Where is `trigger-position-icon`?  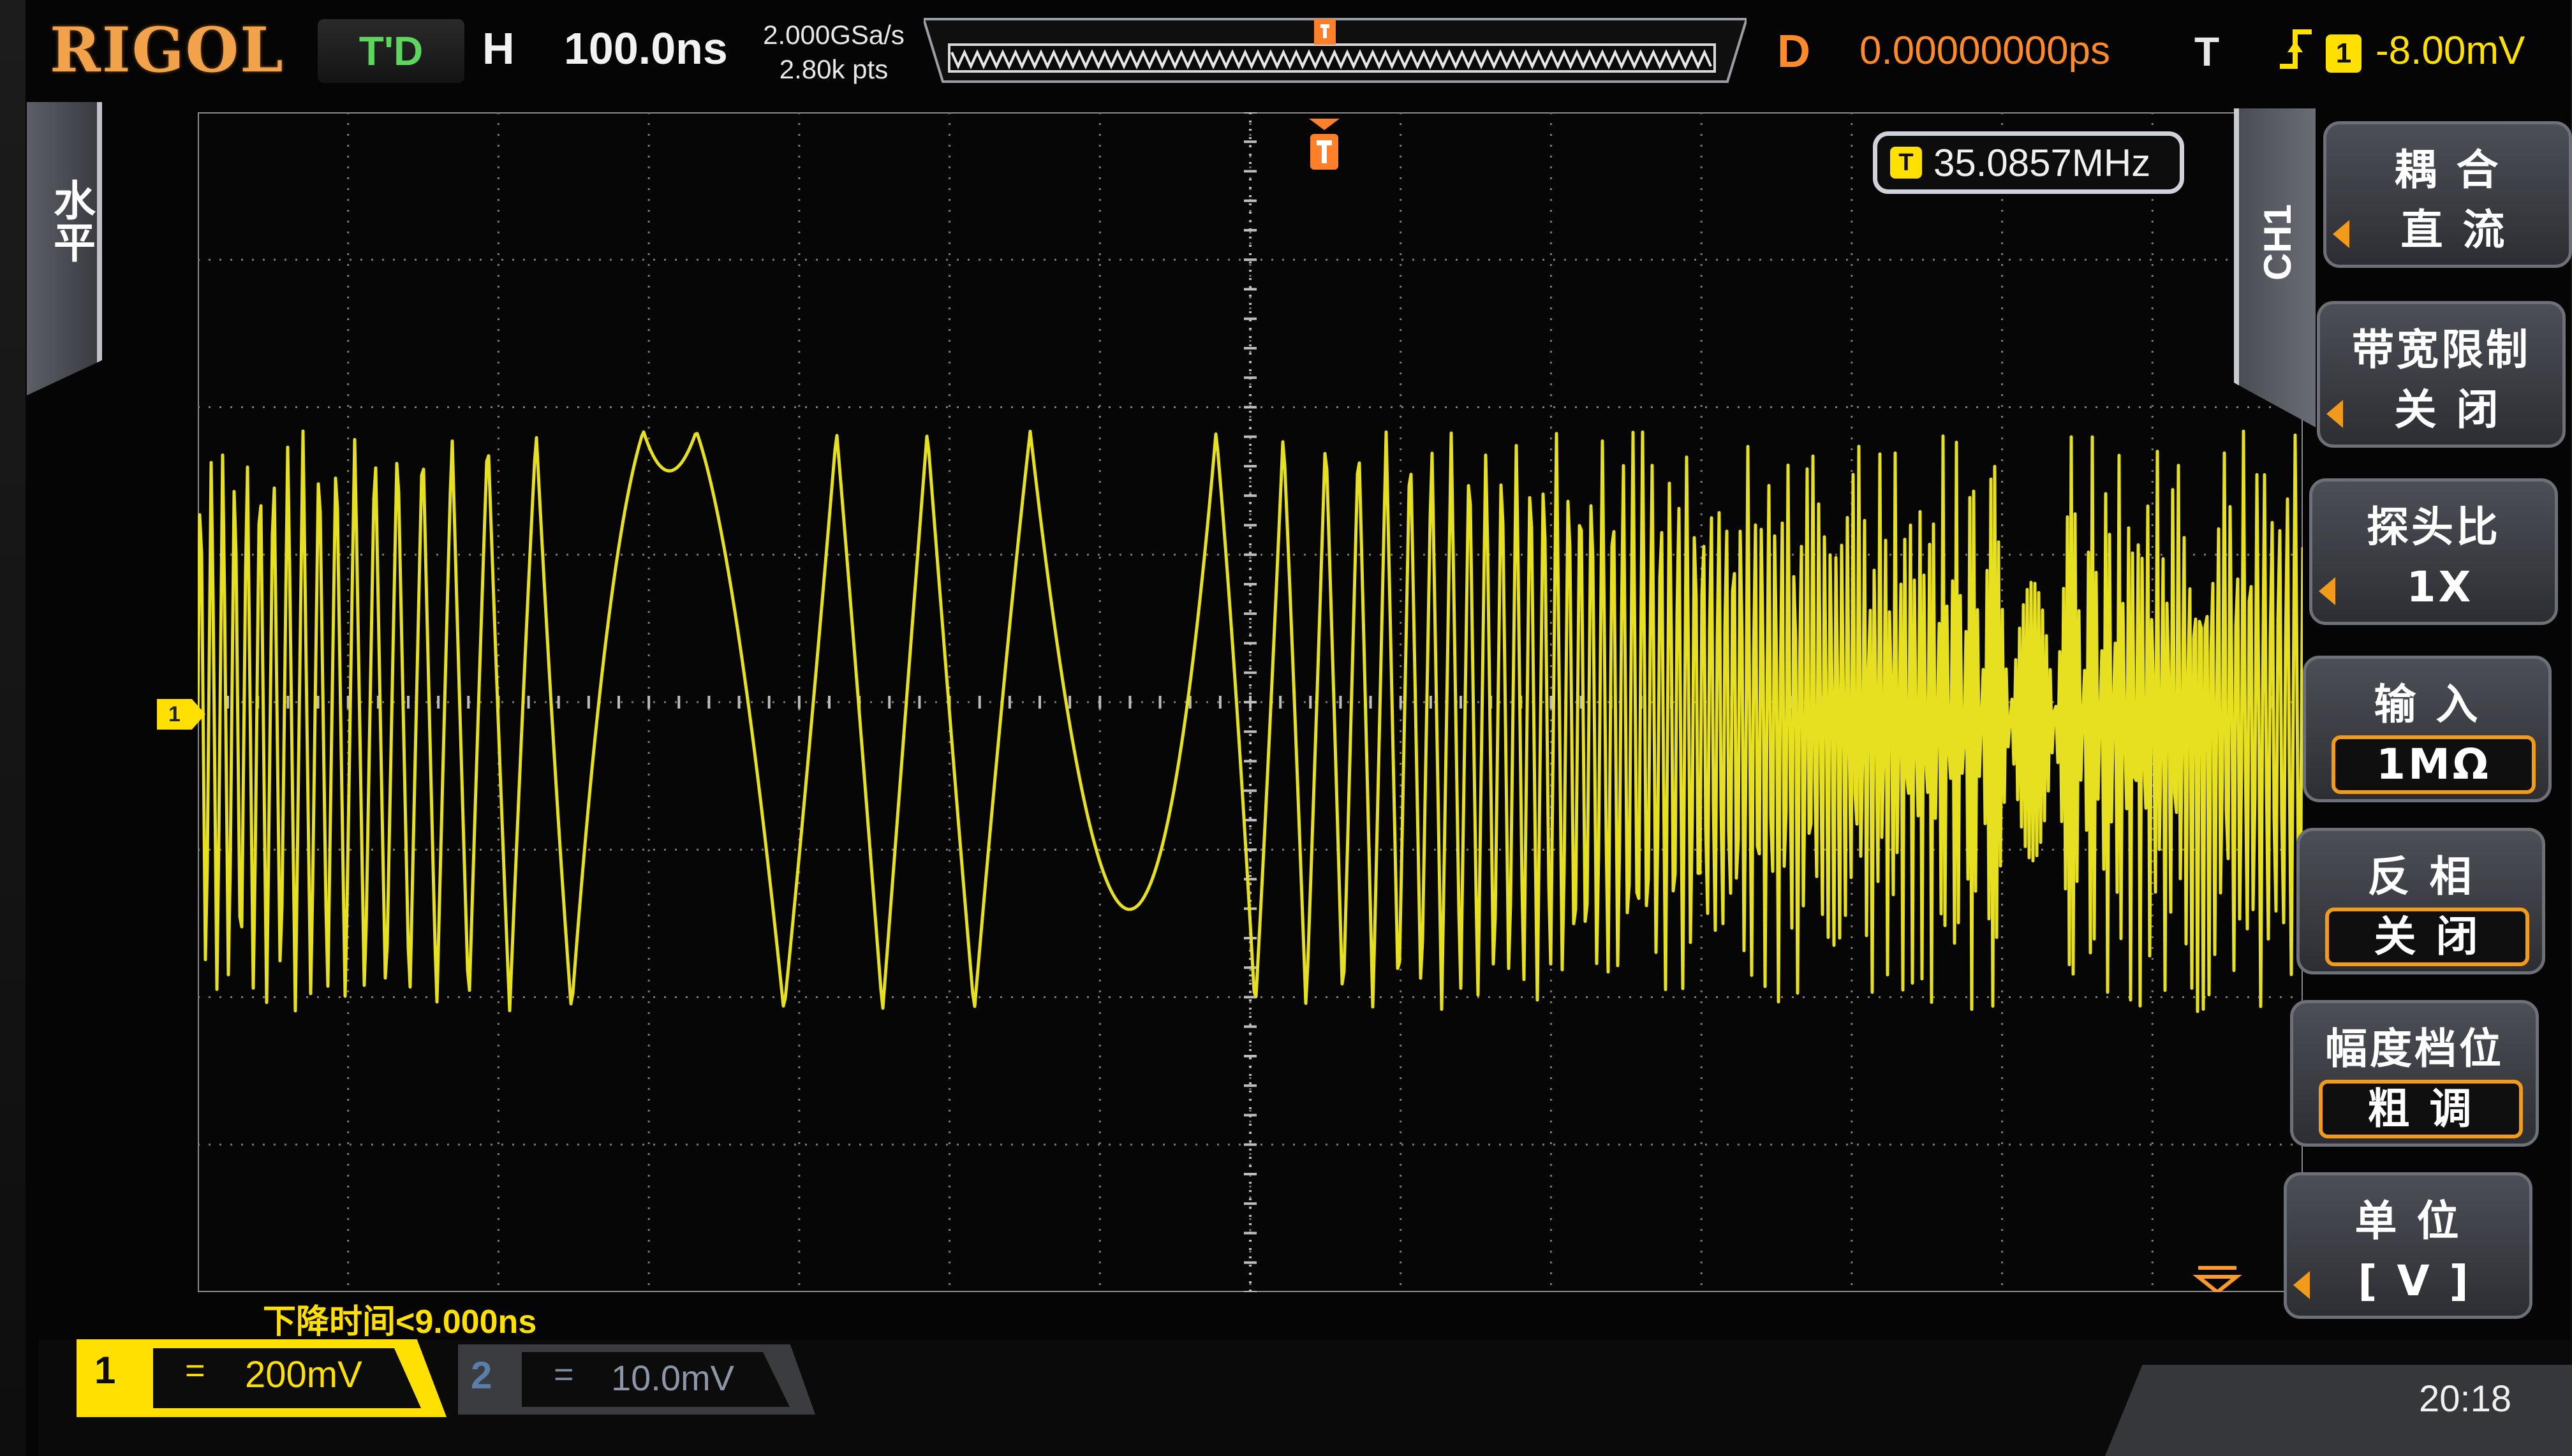 trigger-position-icon is located at coordinates (1325, 32).